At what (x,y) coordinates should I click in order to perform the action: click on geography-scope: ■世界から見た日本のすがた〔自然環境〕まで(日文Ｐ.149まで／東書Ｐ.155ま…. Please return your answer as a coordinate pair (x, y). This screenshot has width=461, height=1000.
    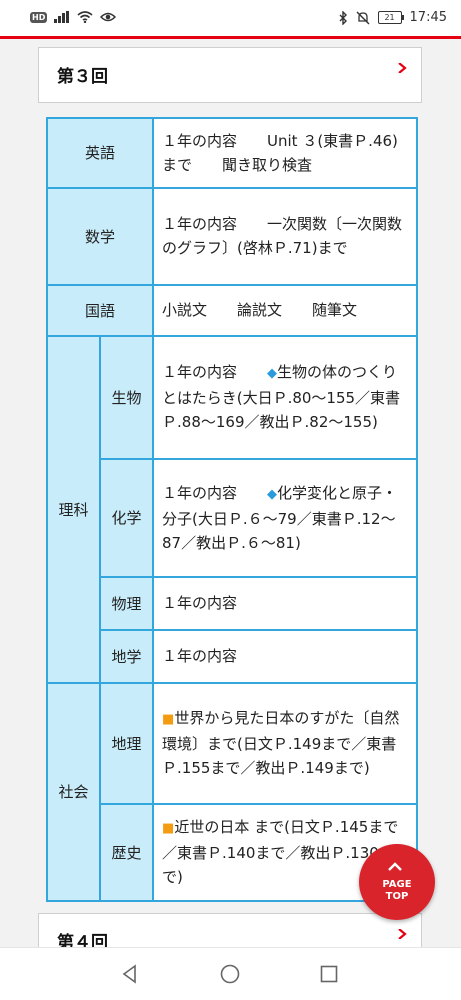
    Looking at the image, I should click on (285, 743).